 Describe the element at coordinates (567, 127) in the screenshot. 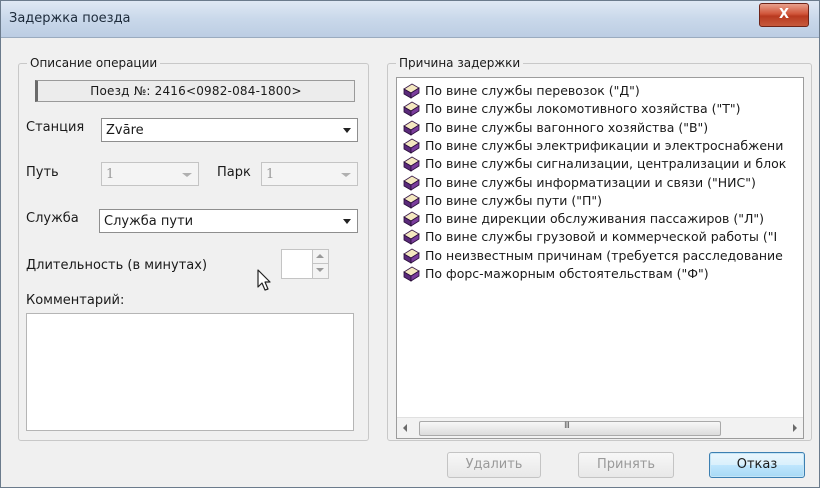

I see `list-item-label: По вине службы вагонного хозяйства ("В")` at that location.